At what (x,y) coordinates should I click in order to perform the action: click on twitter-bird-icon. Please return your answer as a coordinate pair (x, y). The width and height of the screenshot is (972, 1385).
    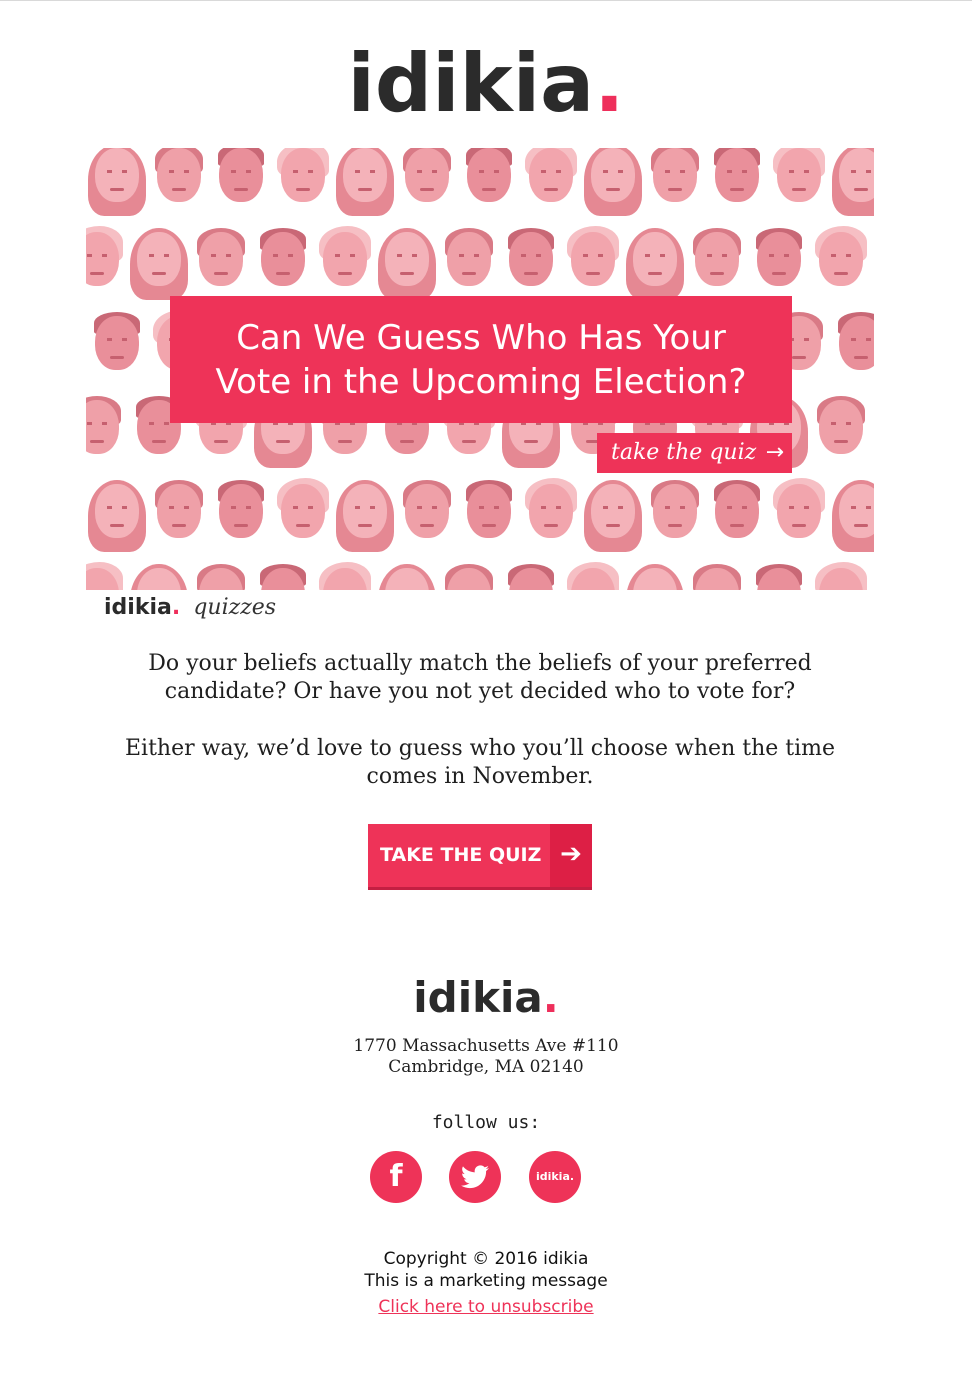
    Looking at the image, I should click on (475, 1177).